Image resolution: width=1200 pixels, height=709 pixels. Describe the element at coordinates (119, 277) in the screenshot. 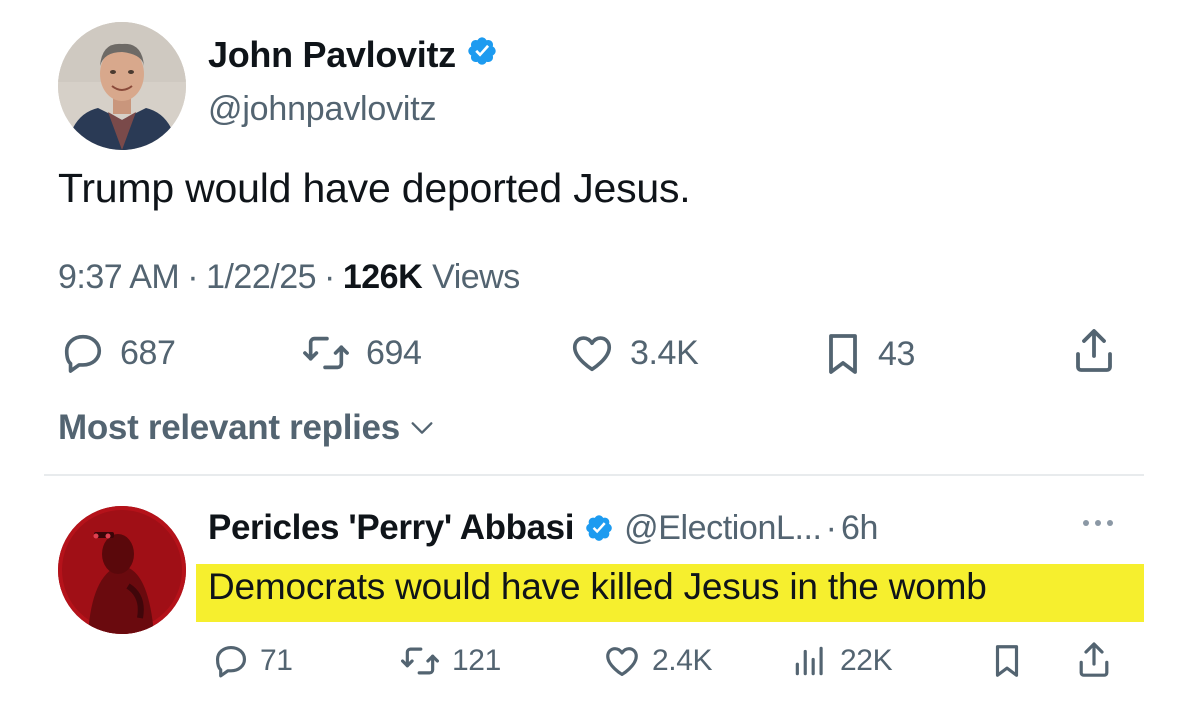

I see `tweet-time: 9:37 AM` at that location.